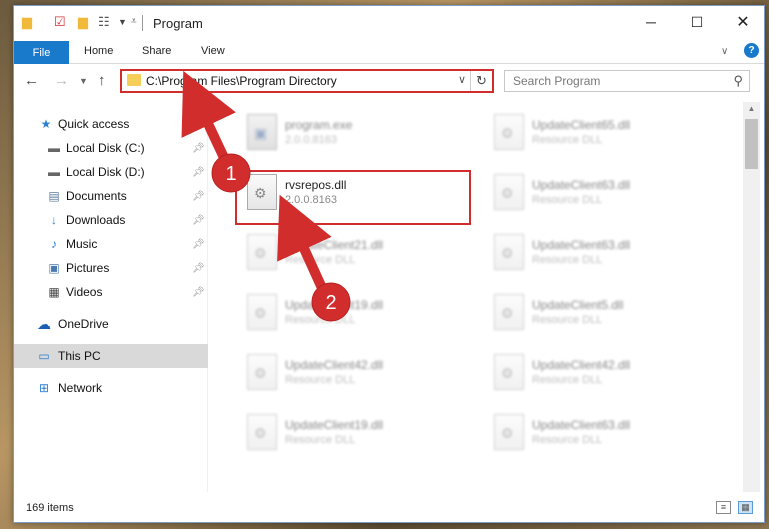 This screenshot has height=529, width=769. What do you see at coordinates (359, 253) in the screenshot?
I see `list-item: UpdateClient21.dll Resource DLL` at bounding box center [359, 253].